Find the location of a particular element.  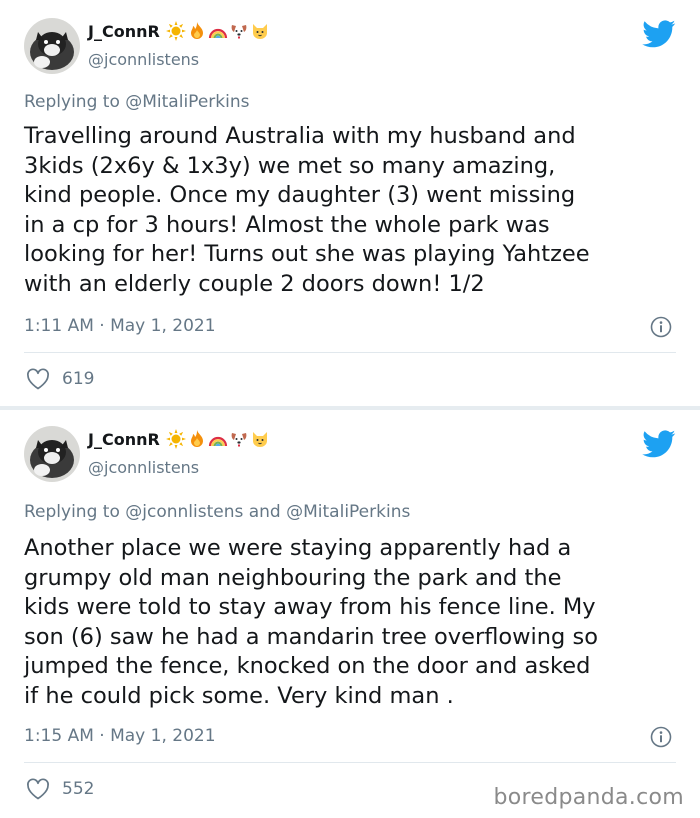

tweet-timestamp: 1:11 AM · May 1, 2021 is located at coordinates (120, 326).